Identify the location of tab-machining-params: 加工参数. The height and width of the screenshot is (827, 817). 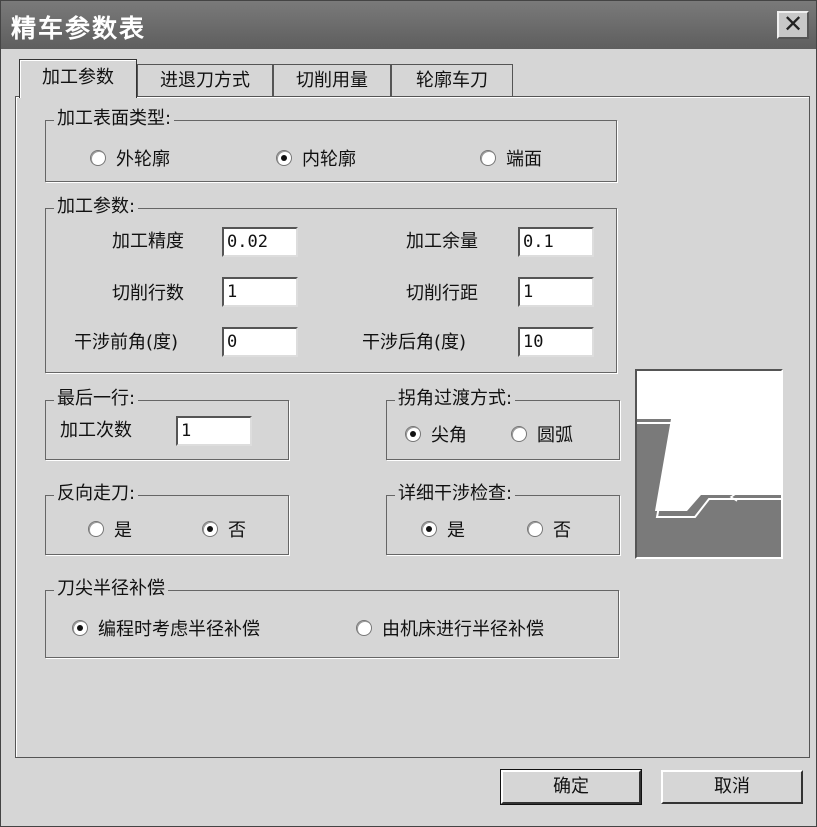
(78, 78).